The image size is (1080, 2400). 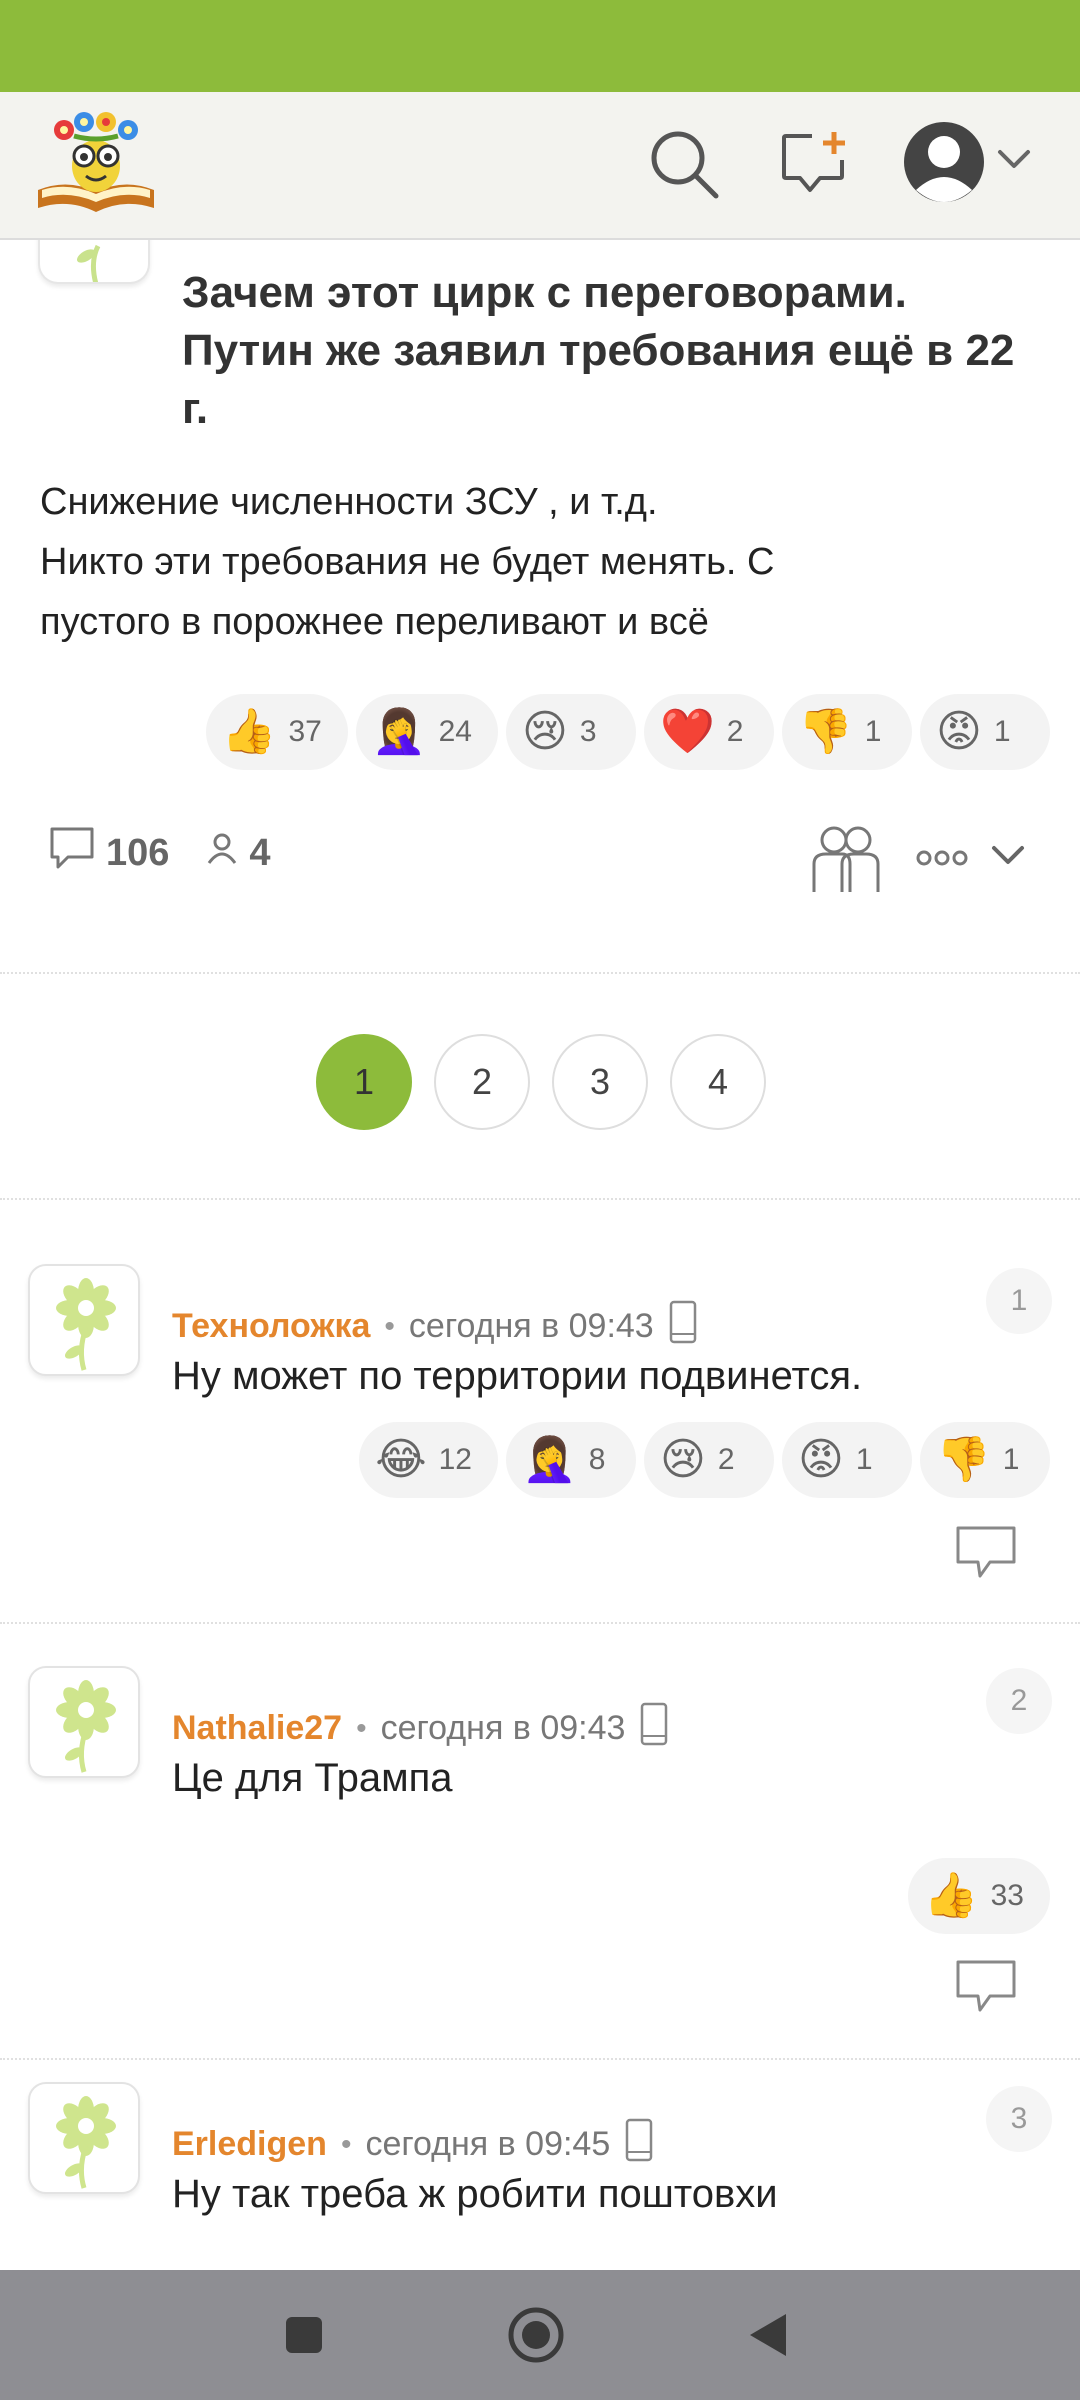 I want to click on comment-meta: Nathalie27 • сегодня в 09:43, so click(x=420, y=1728).